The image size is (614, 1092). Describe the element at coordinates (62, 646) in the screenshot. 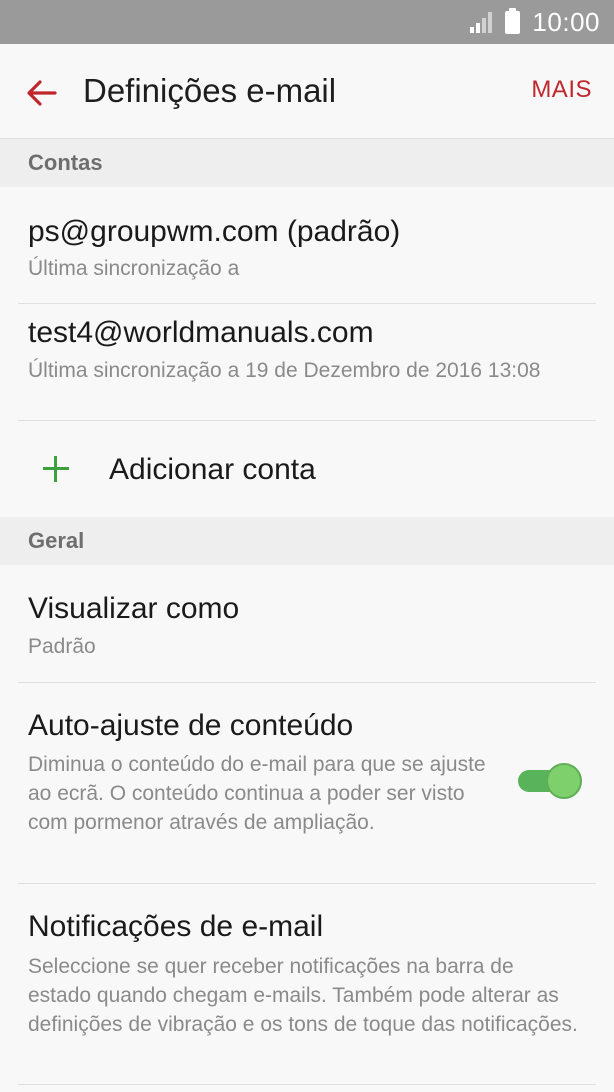

I see `setting-value: Padrão` at that location.